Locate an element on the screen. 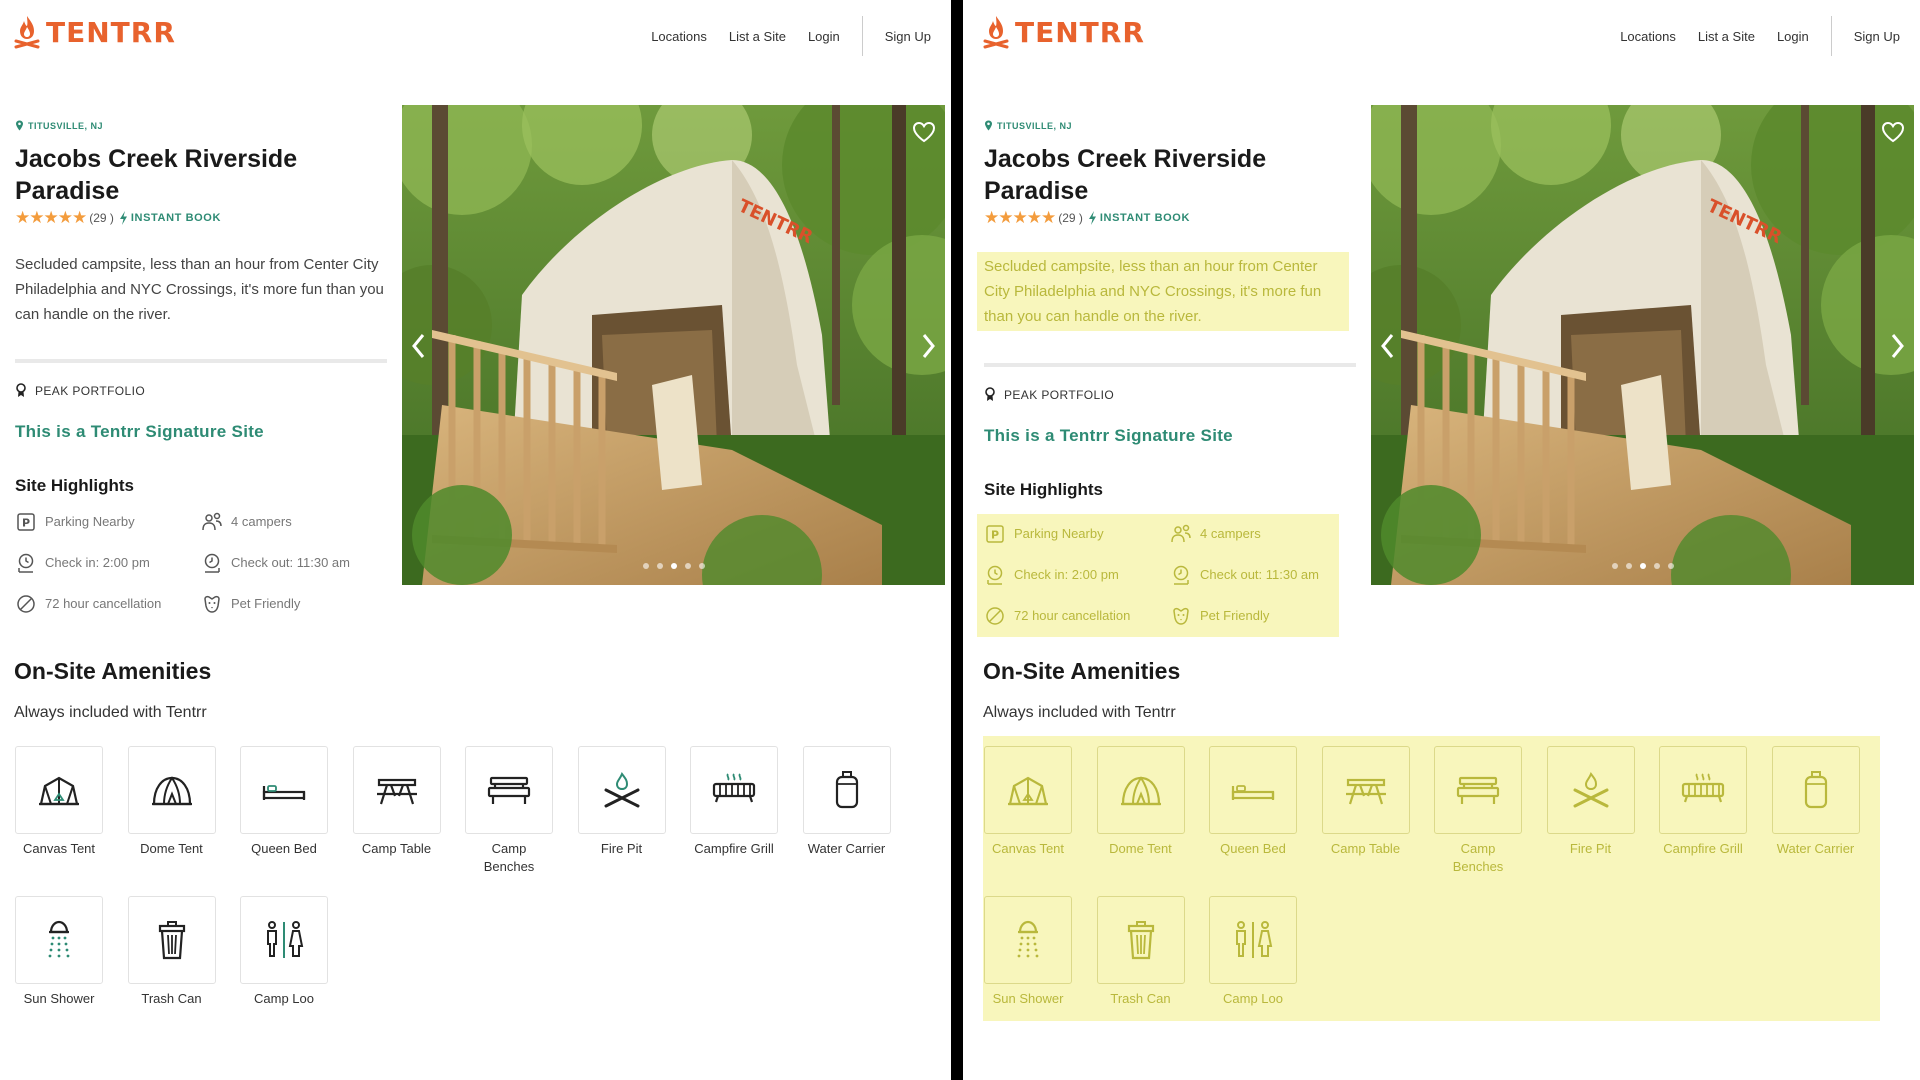  water-carrier-icon is located at coordinates (1815, 790).